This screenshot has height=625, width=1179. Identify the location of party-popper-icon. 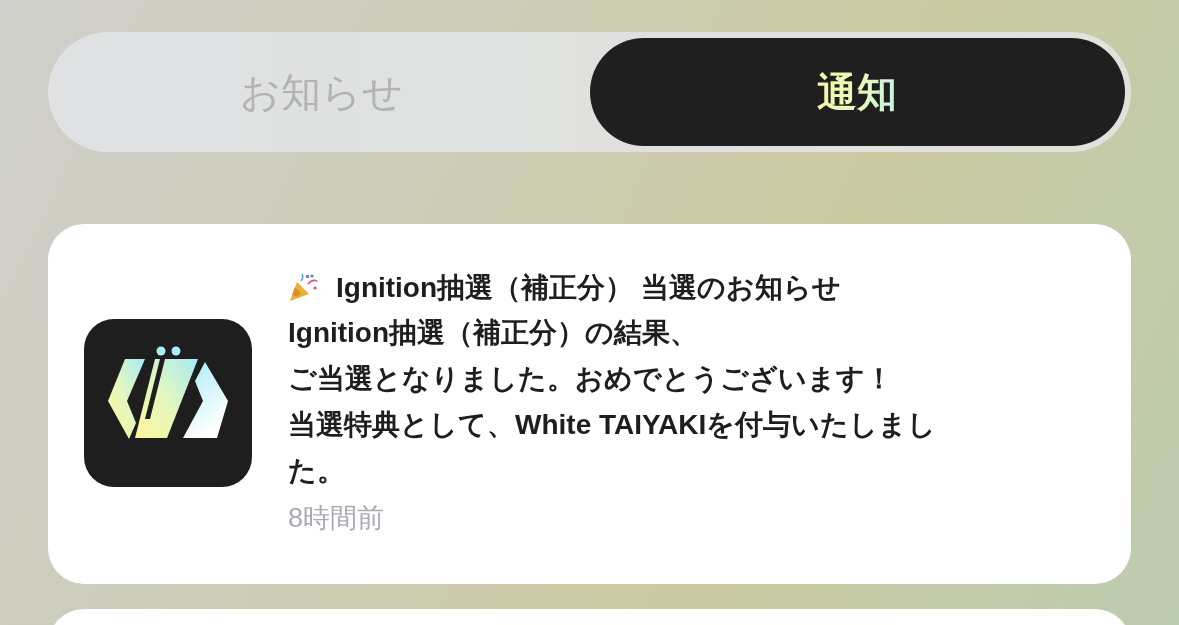
(303, 288).